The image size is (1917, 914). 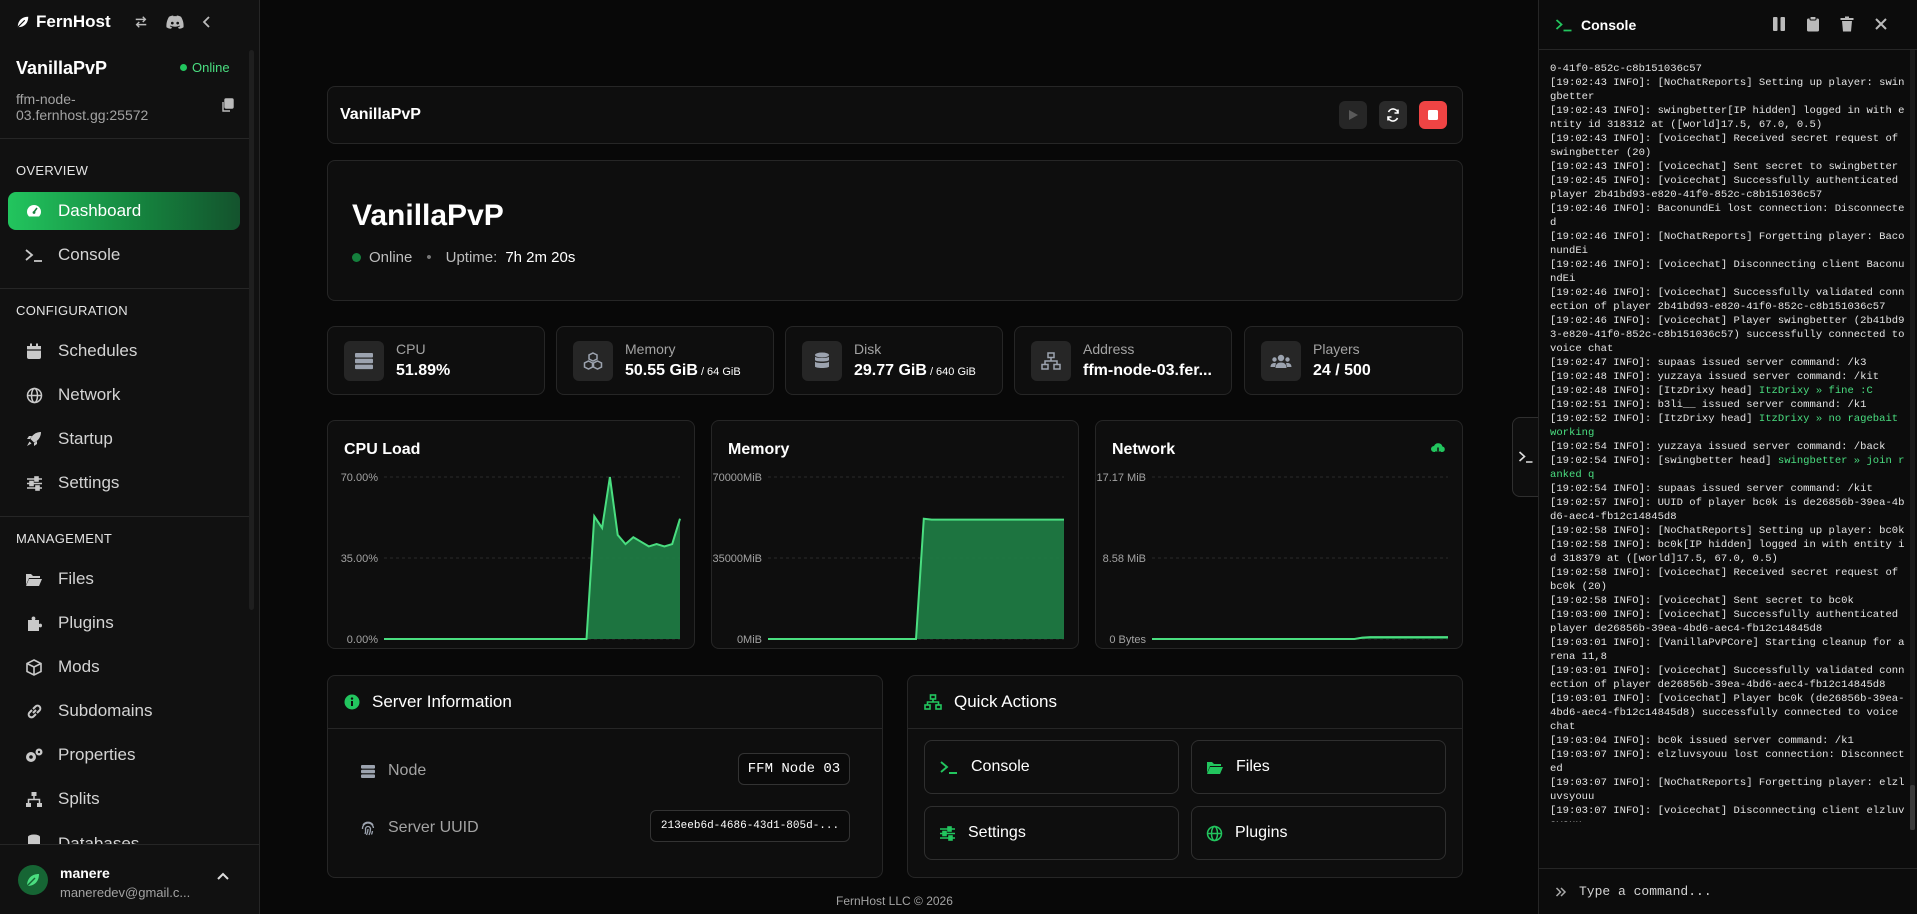 I want to click on quick-action-label: Console, so click(x=1000, y=766).